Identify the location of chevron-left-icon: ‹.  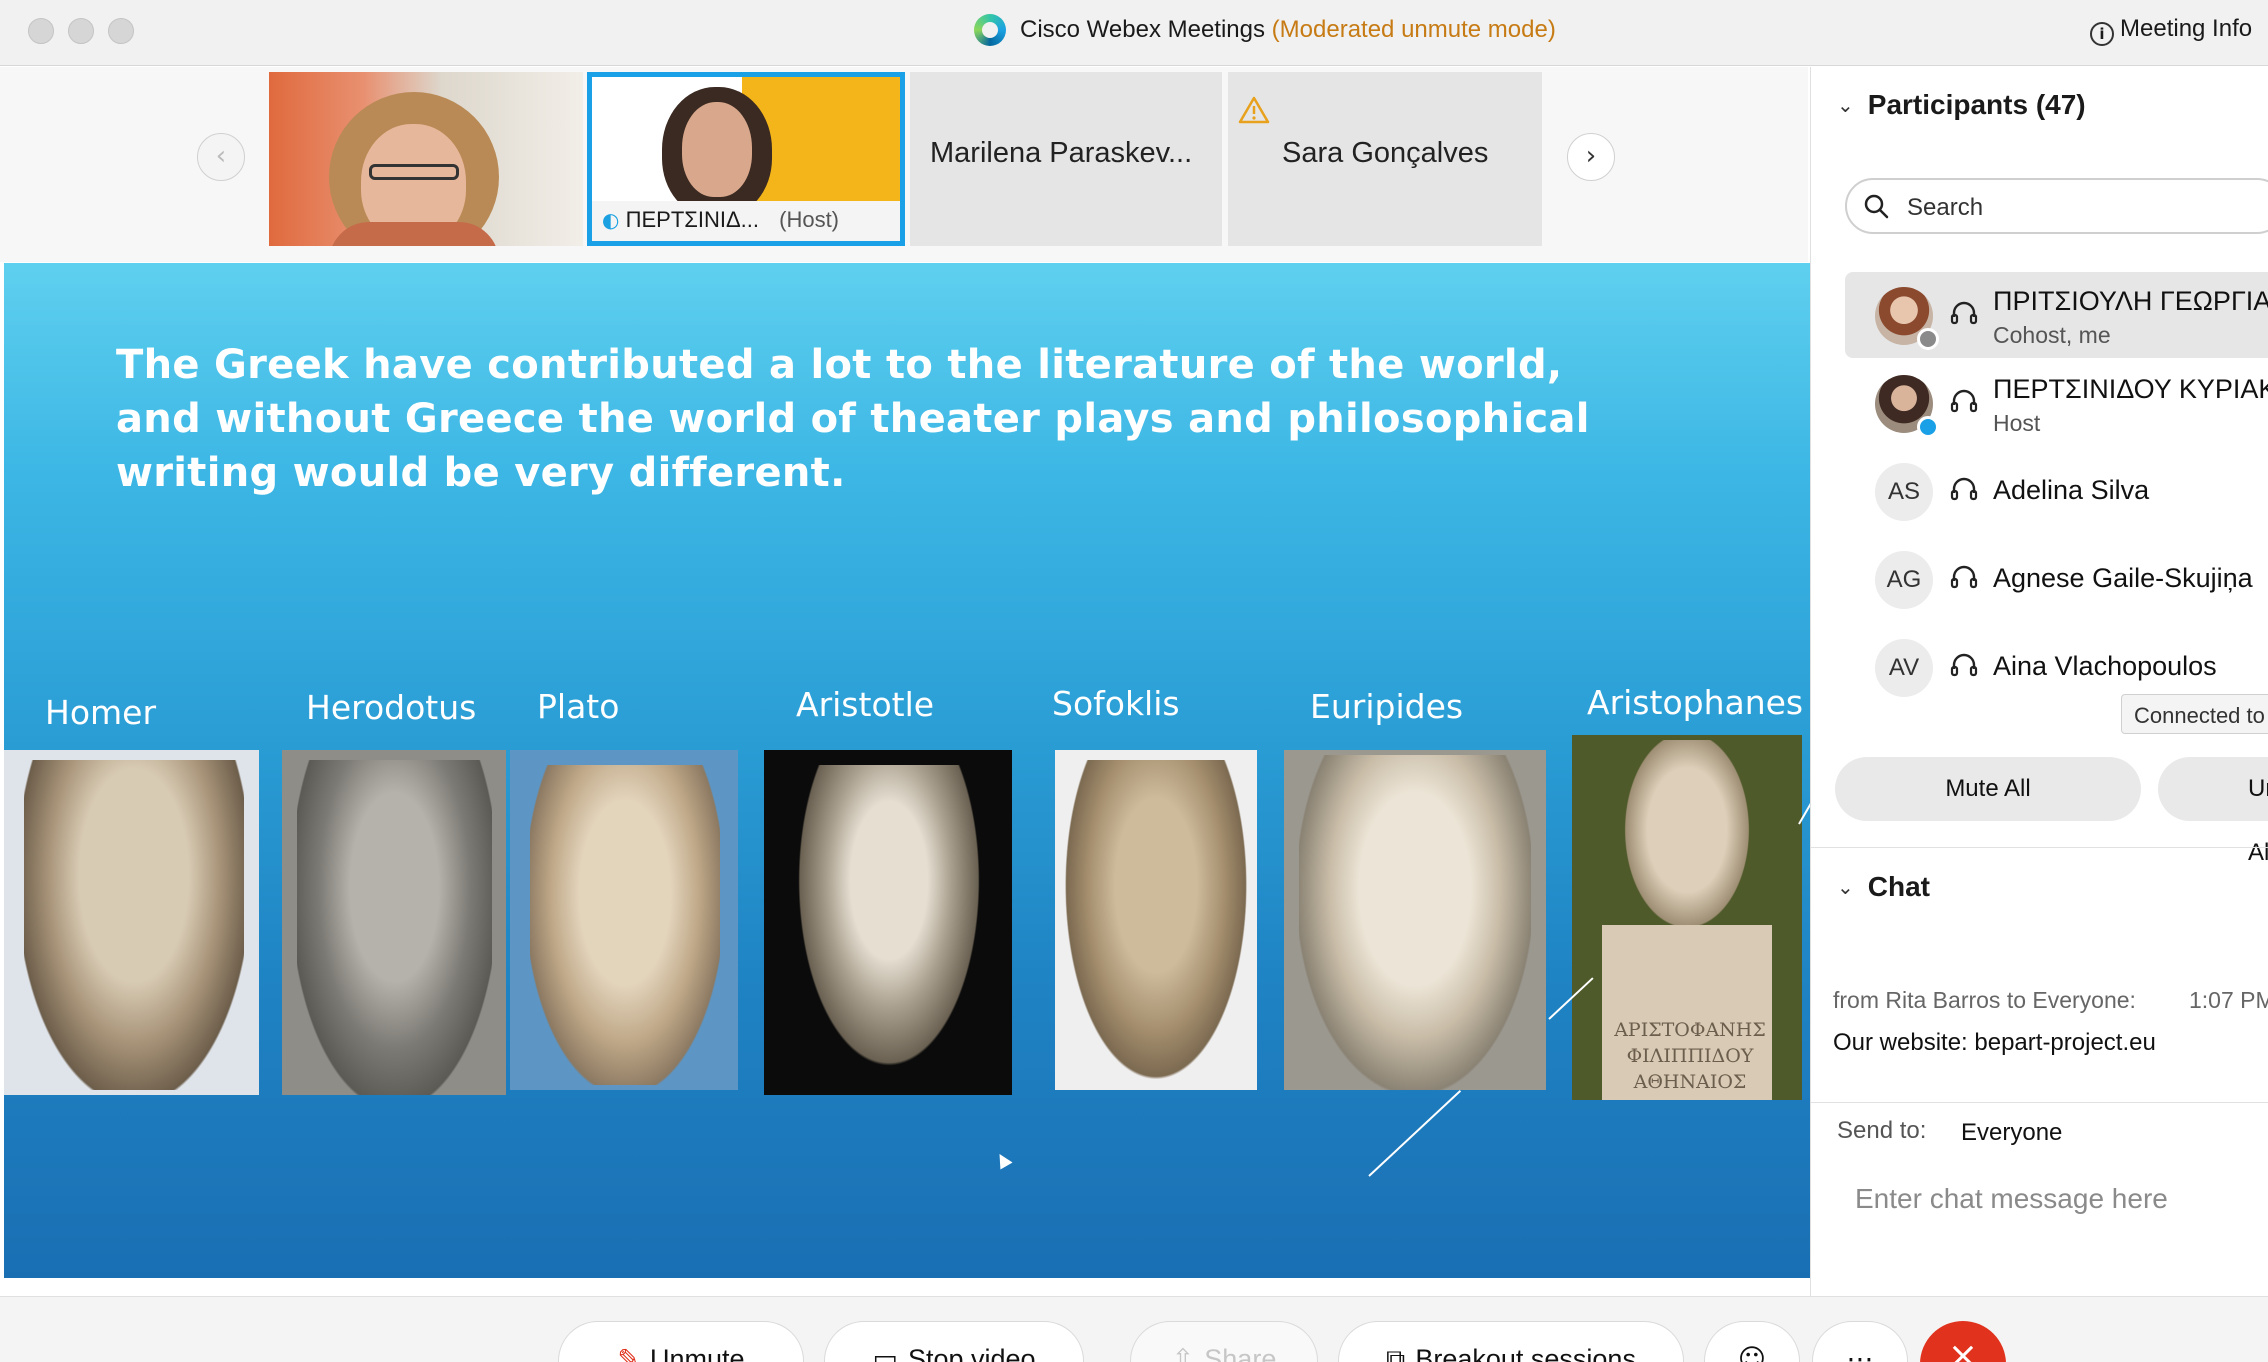
(221, 156).